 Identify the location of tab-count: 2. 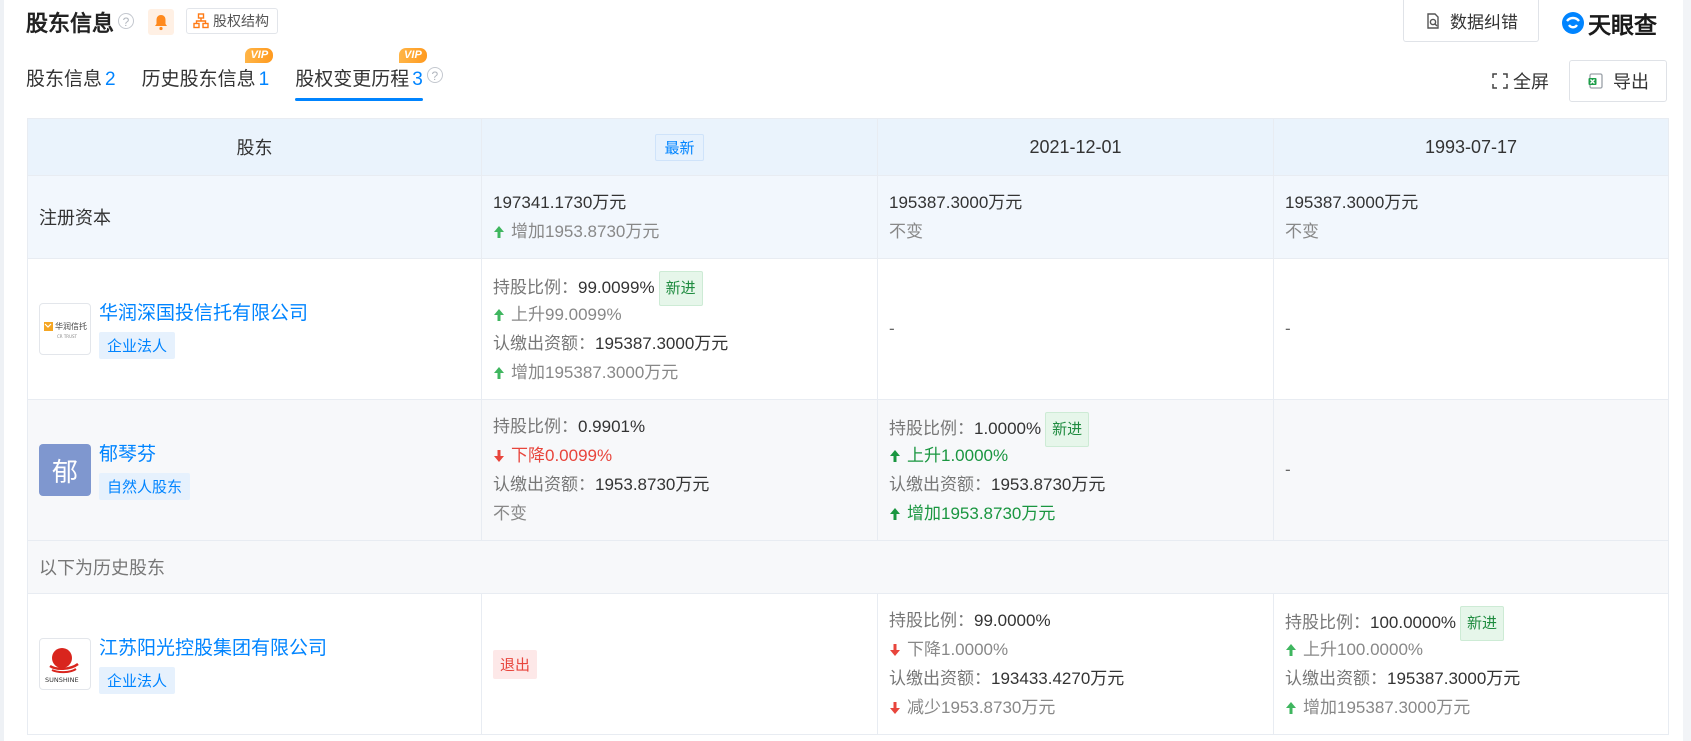
(110, 79).